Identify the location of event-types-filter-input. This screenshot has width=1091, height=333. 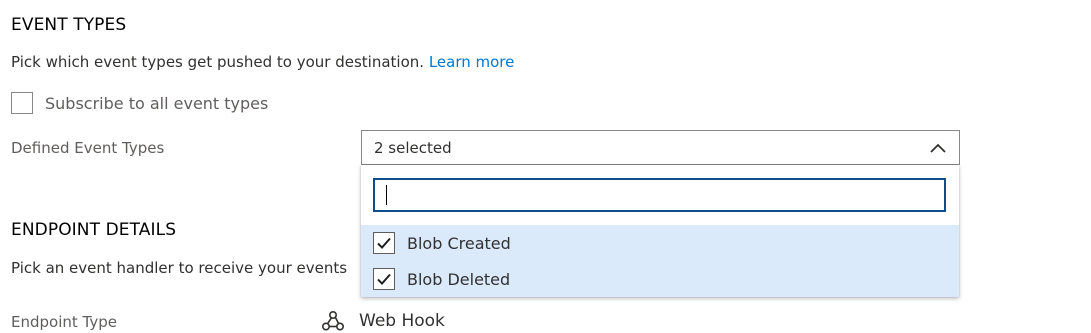
(659, 195).